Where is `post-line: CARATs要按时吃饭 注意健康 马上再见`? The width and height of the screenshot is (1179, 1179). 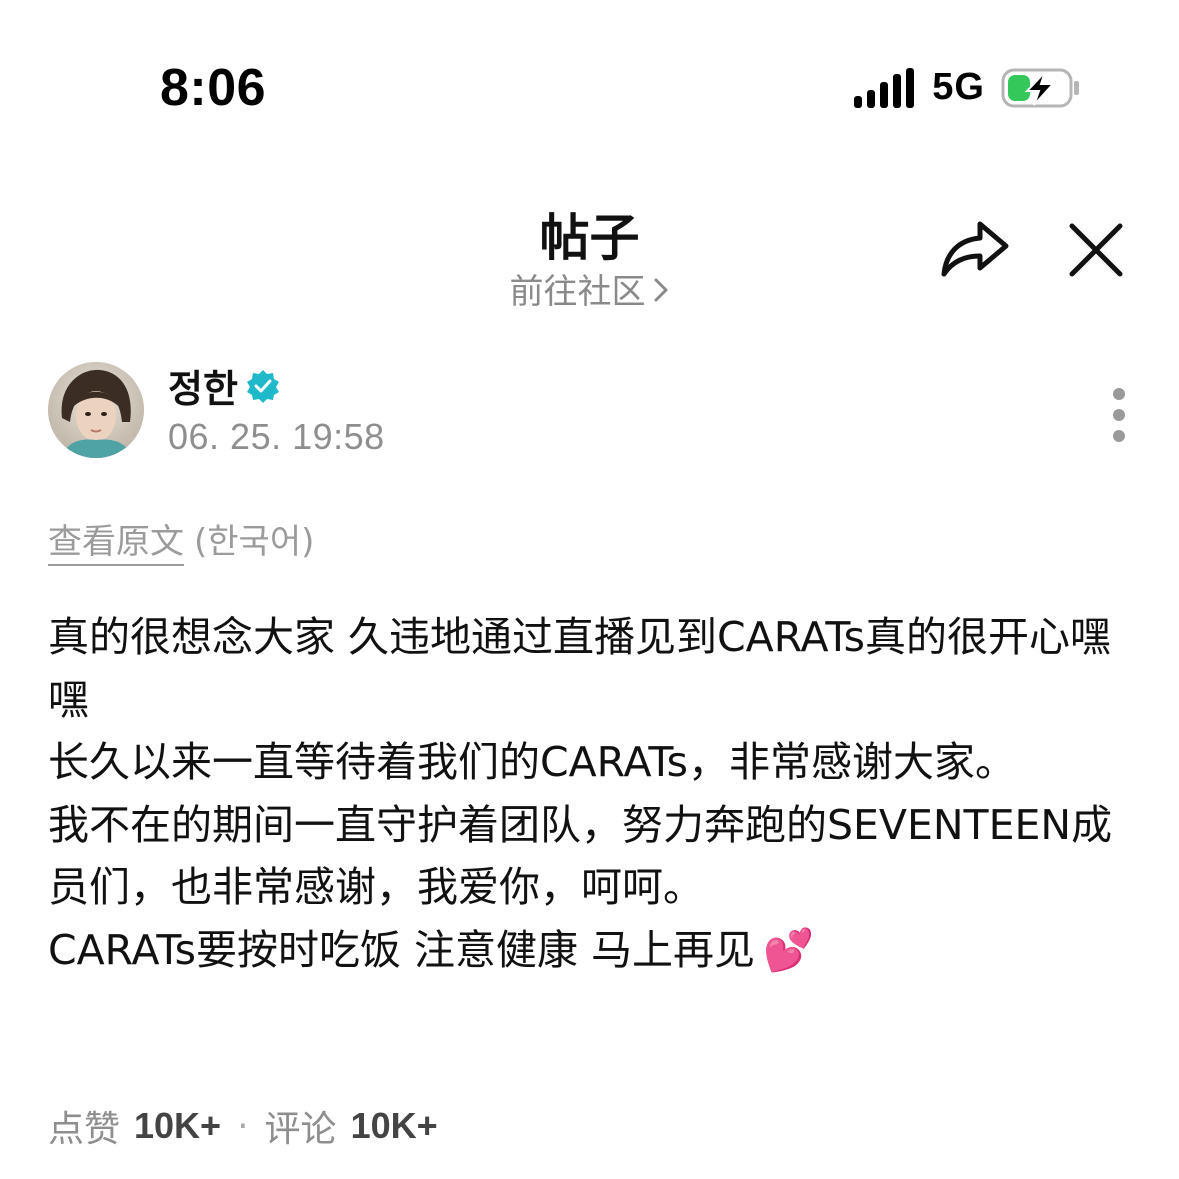 post-line: CARATs要按时吃饭 注意健康 马上再见 is located at coordinates (402, 949).